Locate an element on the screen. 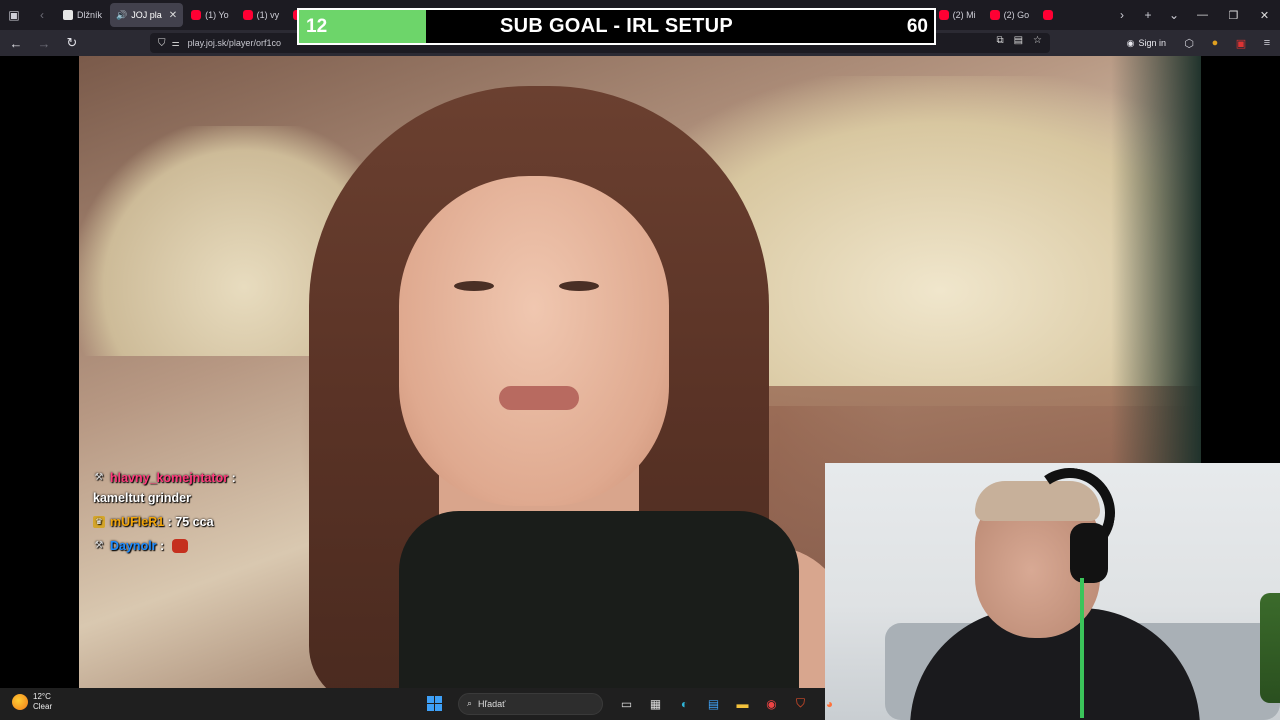  brave-icon: ⛉ is located at coordinates (800, 703).